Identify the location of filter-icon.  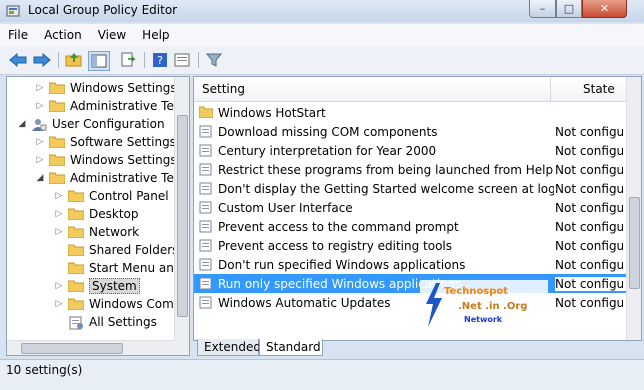
(214, 60).